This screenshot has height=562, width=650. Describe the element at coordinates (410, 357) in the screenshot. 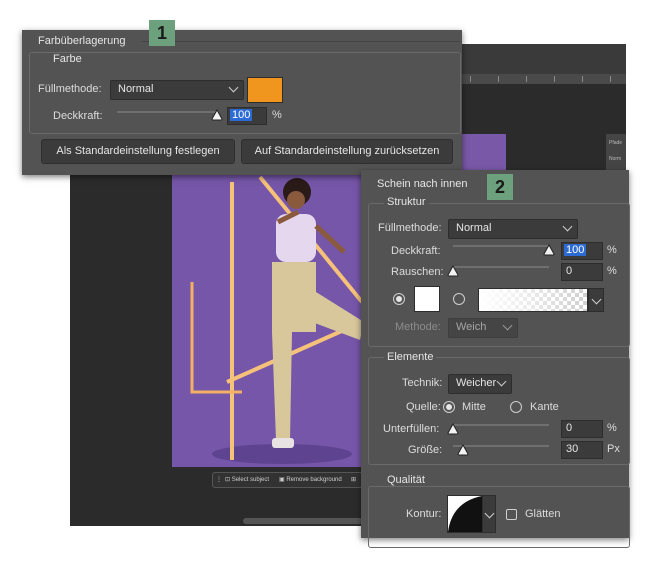

I see `elements-group-title: Elemente` at that location.